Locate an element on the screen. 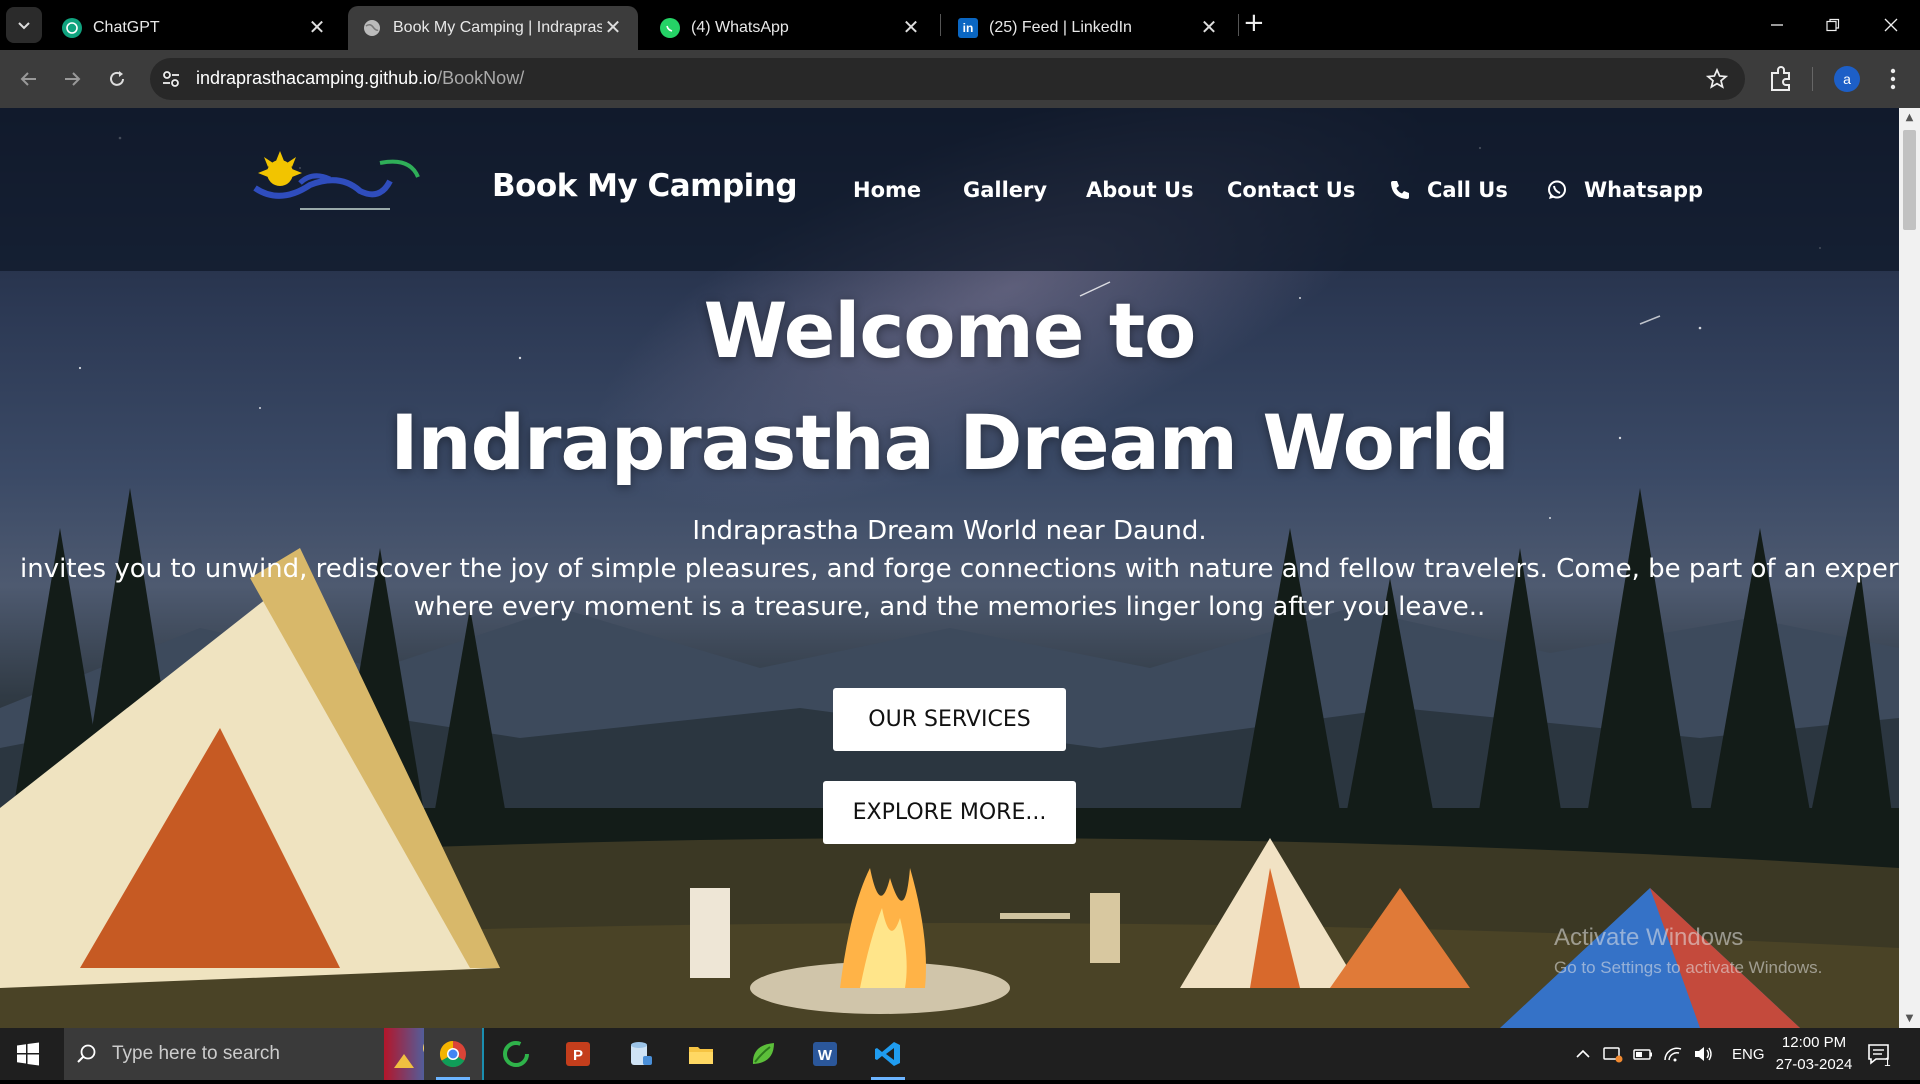 The image size is (1920, 1084). taskbar-word: W is located at coordinates (825, 1054).